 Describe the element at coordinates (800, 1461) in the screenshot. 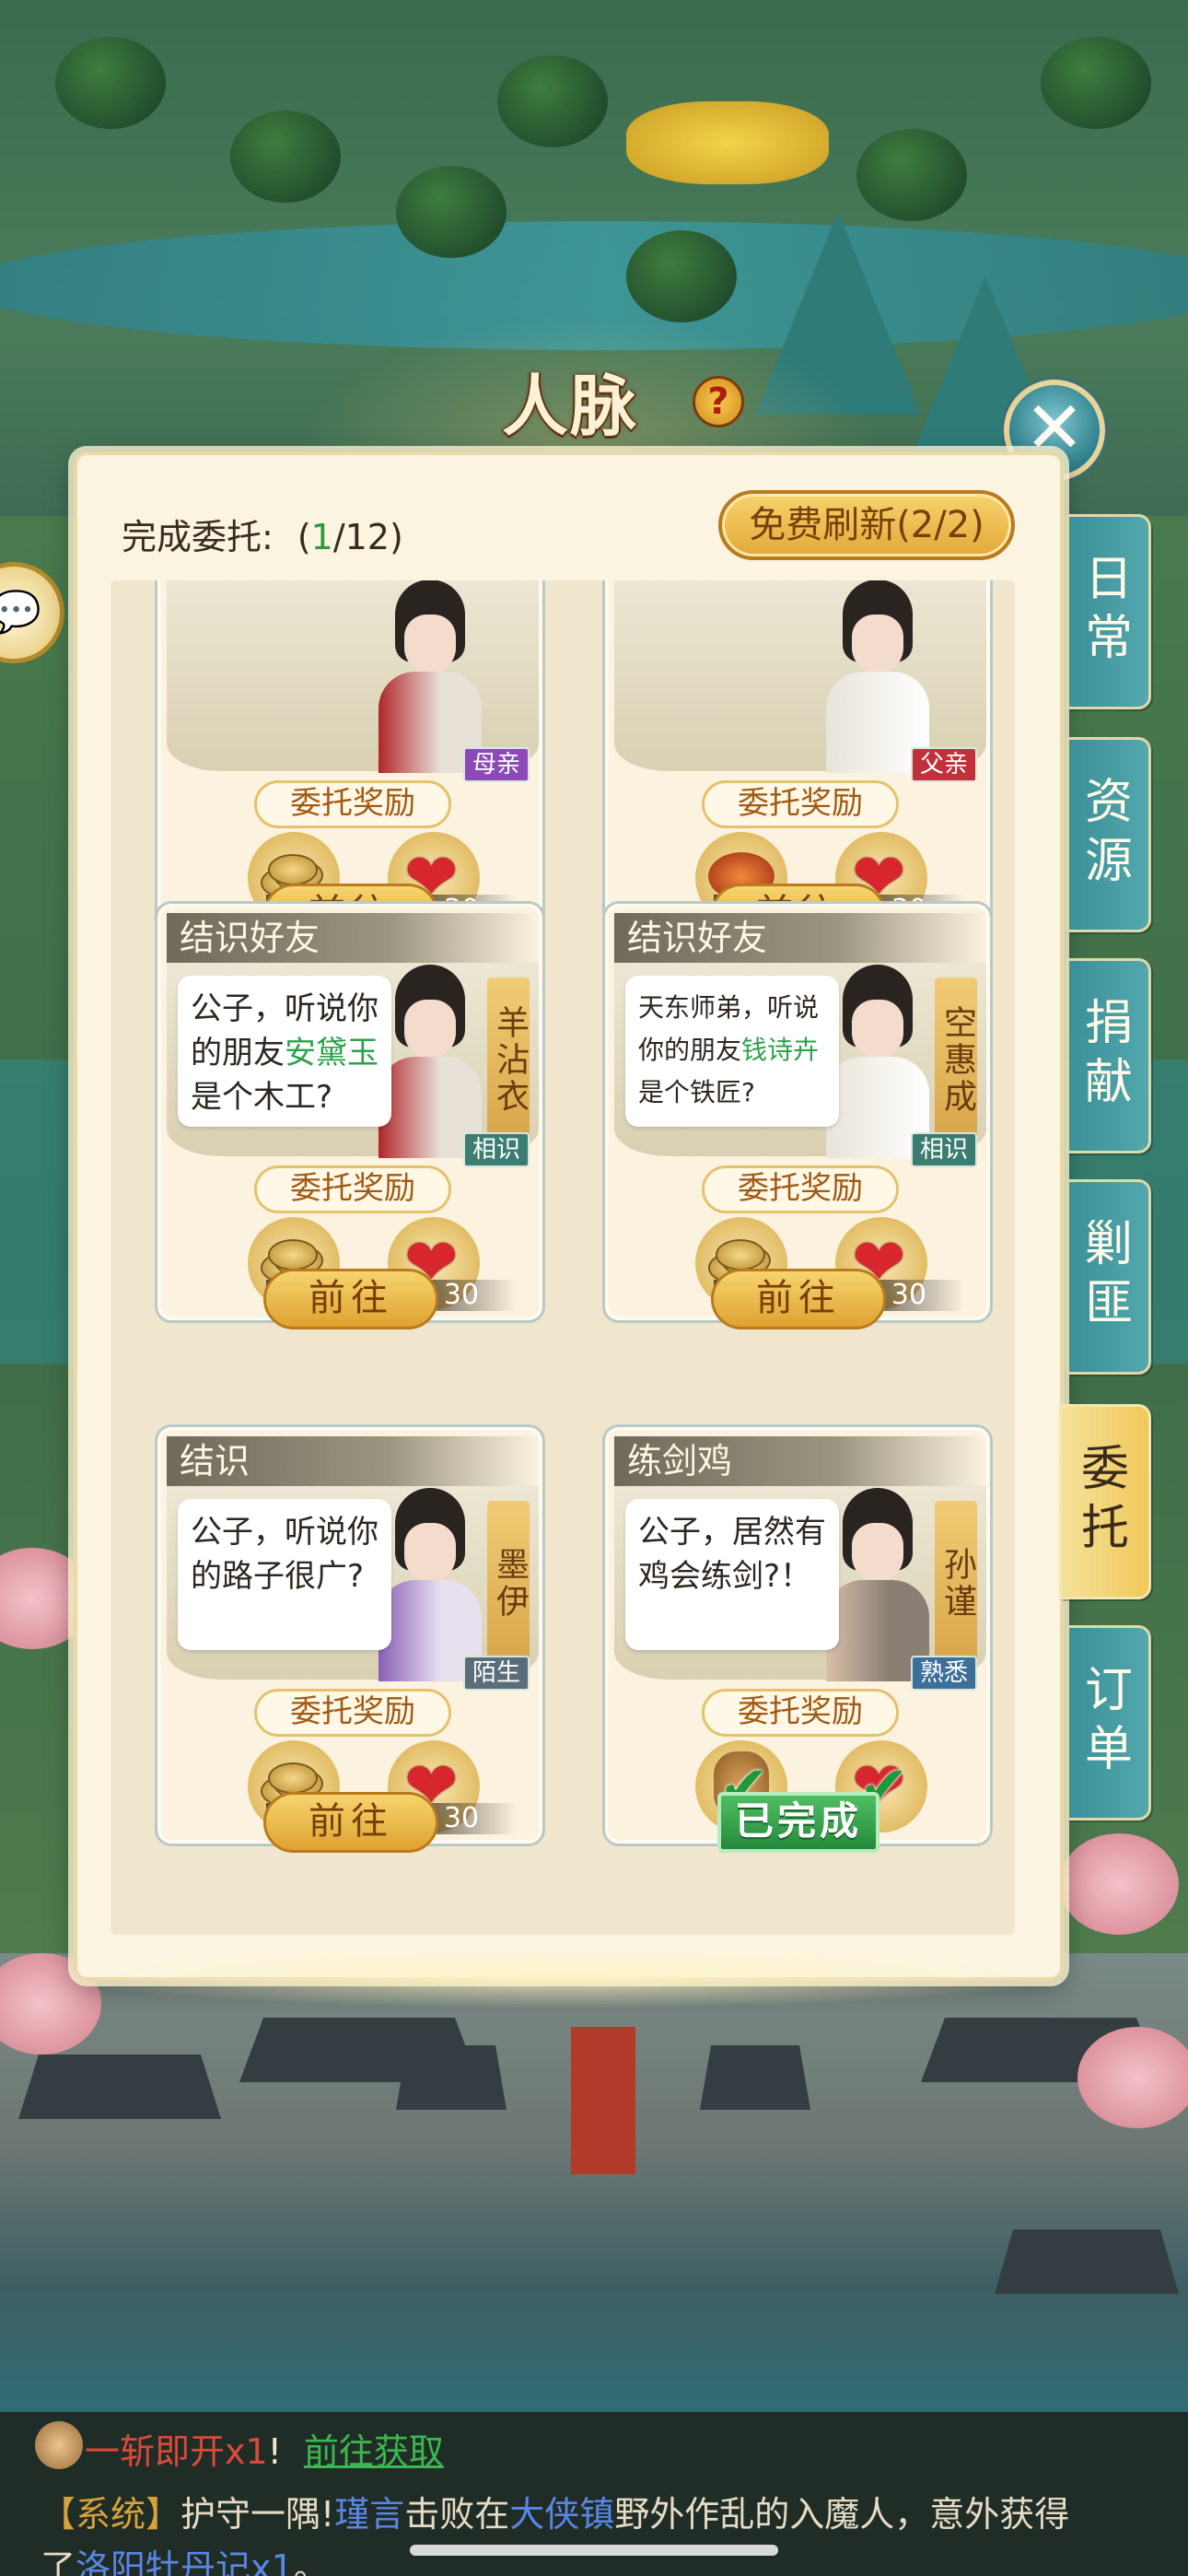

I see `commission-title: 练剑鸡` at that location.